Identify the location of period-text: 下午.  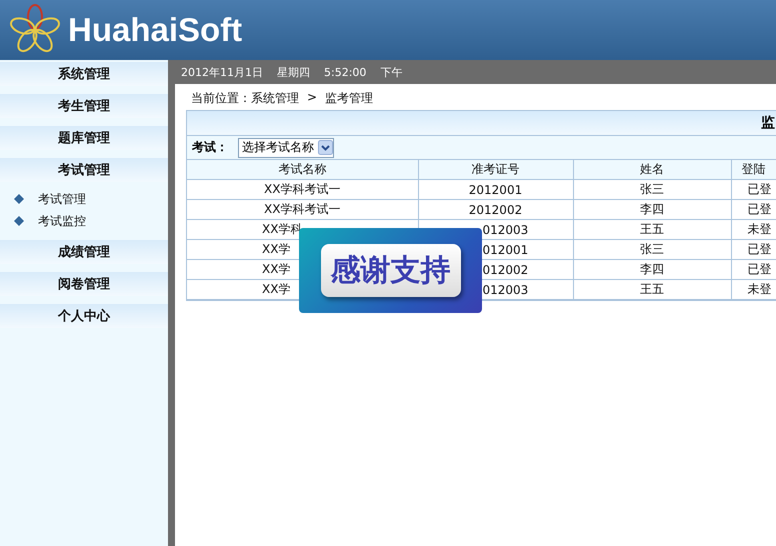
(391, 72).